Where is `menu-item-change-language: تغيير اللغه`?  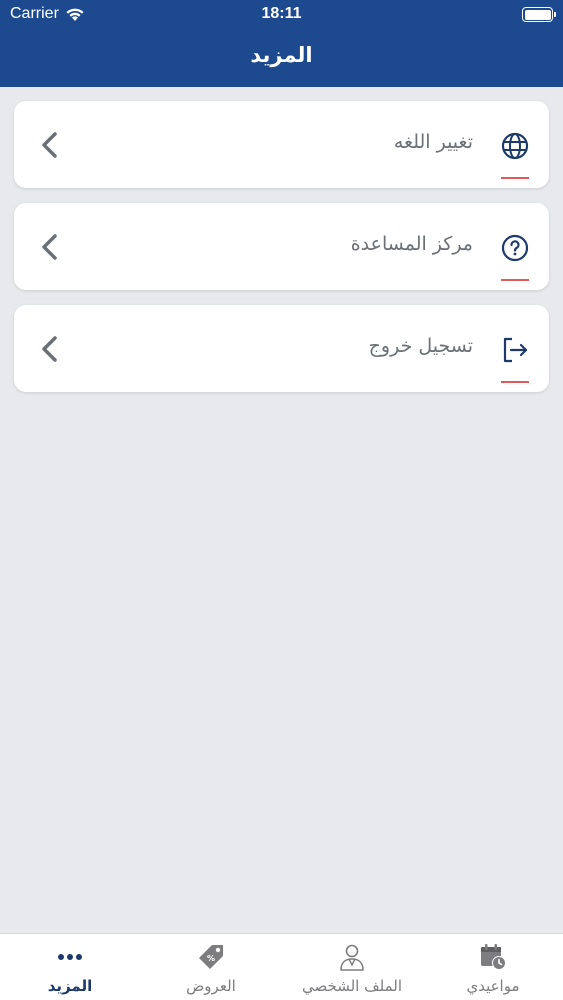 menu-item-change-language: تغيير اللغه is located at coordinates (281, 144).